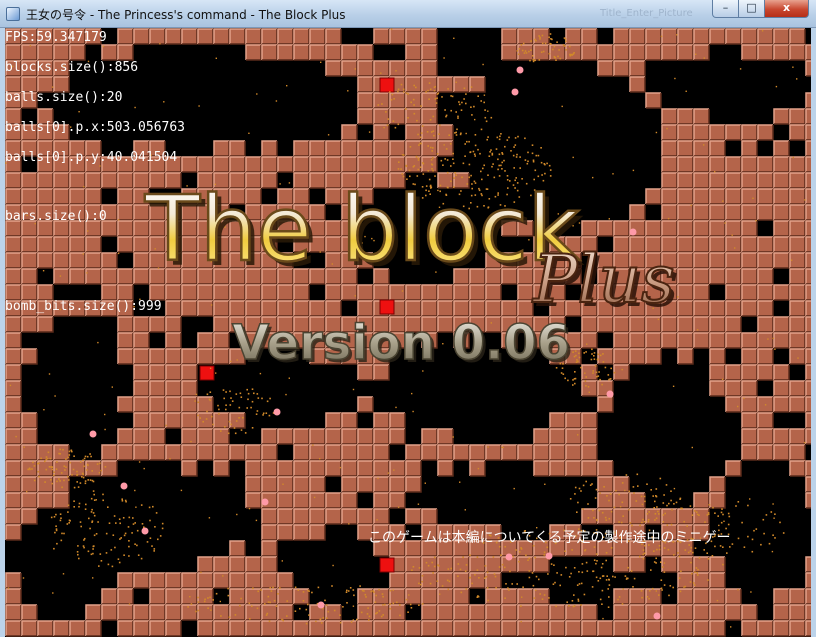 The image size is (816, 637). Describe the element at coordinates (725, 9) in the screenshot. I see `minimize-button: –` at that location.